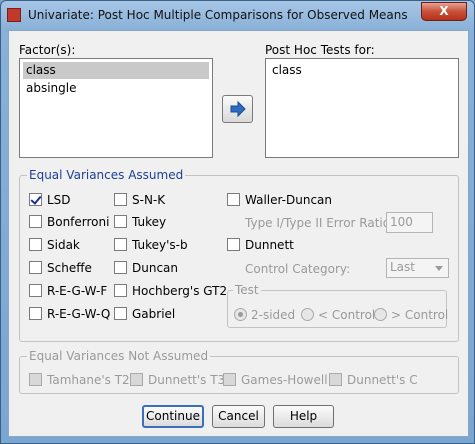 The width and height of the screenshot is (475, 444). What do you see at coordinates (35, 221) in the screenshot?
I see `bonferroni-checkbox` at bounding box center [35, 221].